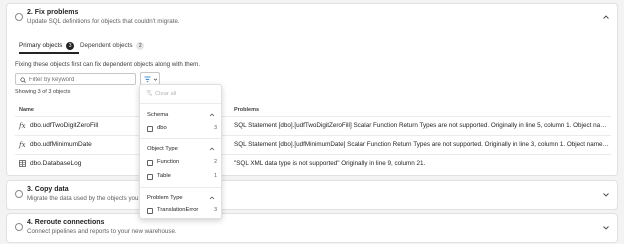 This screenshot has width=624, height=244. What do you see at coordinates (61, 144) in the screenshot?
I see `row-name: dbo.udfMinimumDate` at bounding box center [61, 144].